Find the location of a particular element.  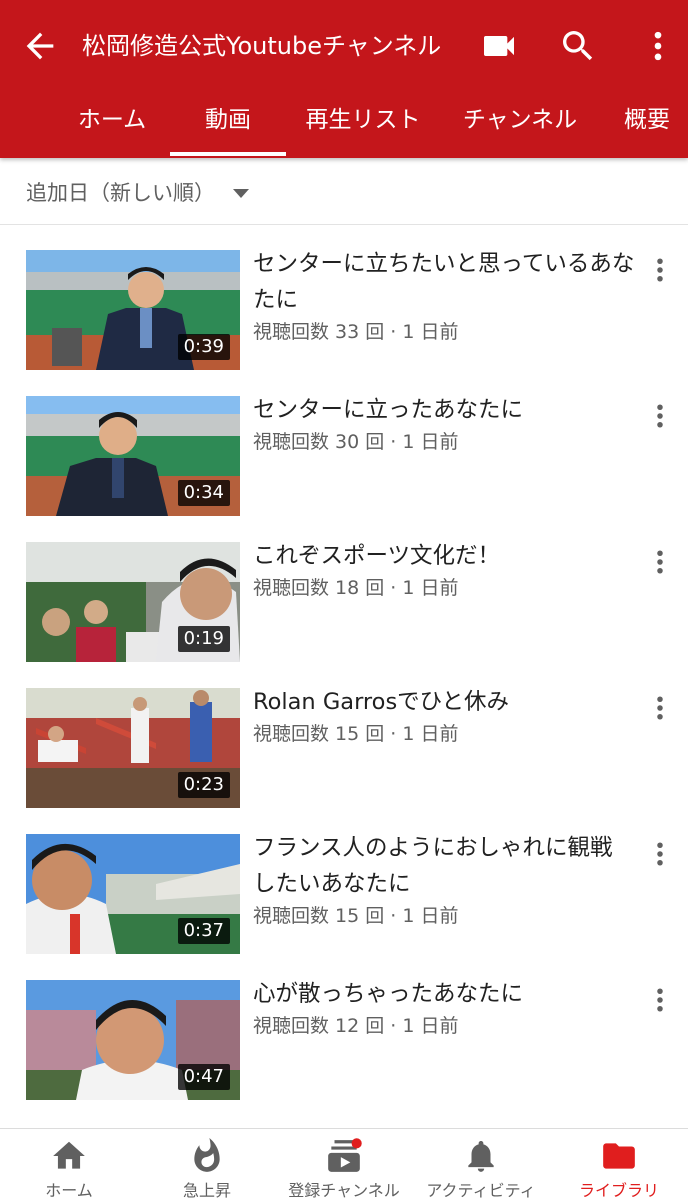

nav-home: ホーム is located at coordinates (69, 1165).